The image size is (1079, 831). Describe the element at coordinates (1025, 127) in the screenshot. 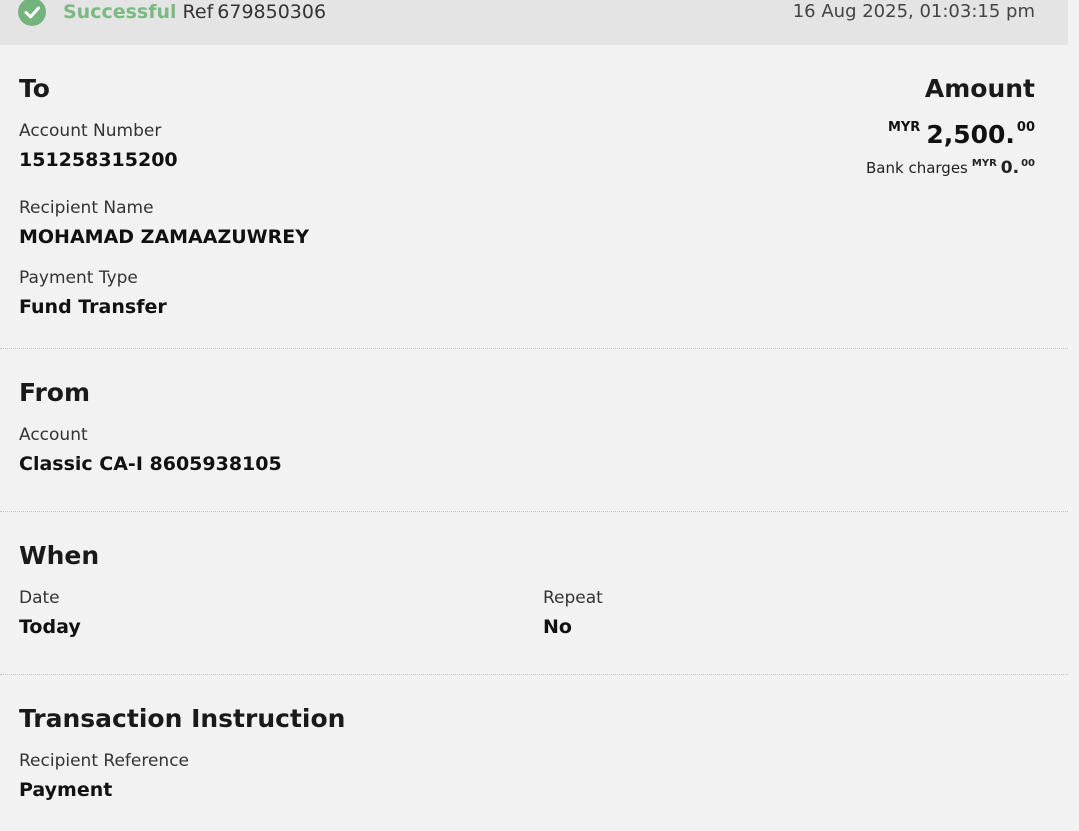

I see `amount-cents: 00` at that location.